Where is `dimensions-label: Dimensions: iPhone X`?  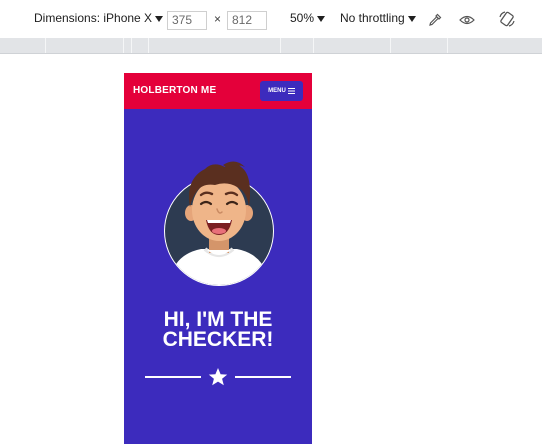
dimensions-label: Dimensions: iPhone X is located at coordinates (93, 18).